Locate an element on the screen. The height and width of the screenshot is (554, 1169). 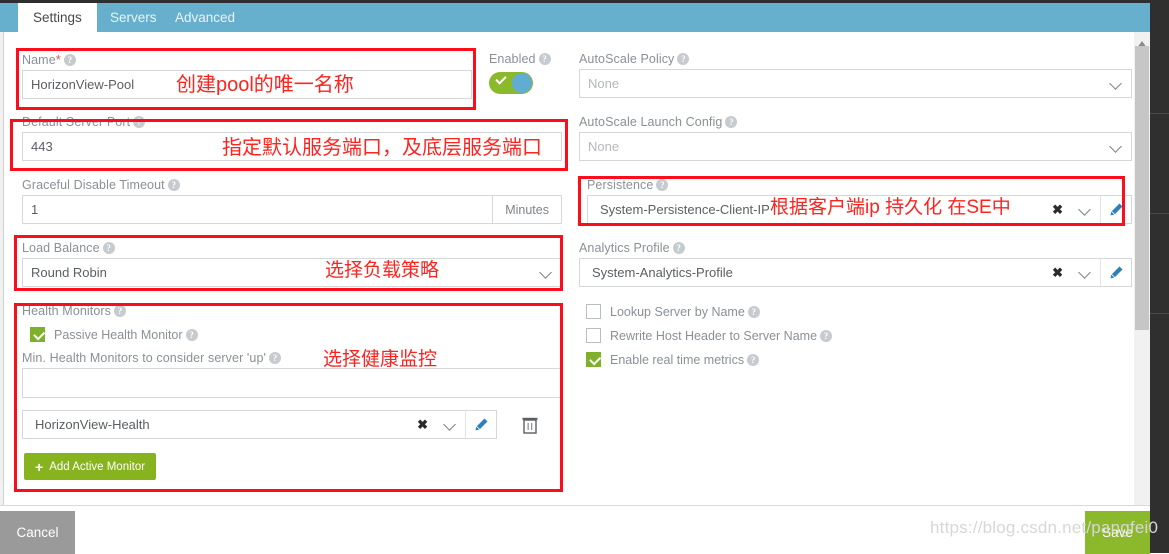
autoscale-launch-config-value: None is located at coordinates (604, 146).